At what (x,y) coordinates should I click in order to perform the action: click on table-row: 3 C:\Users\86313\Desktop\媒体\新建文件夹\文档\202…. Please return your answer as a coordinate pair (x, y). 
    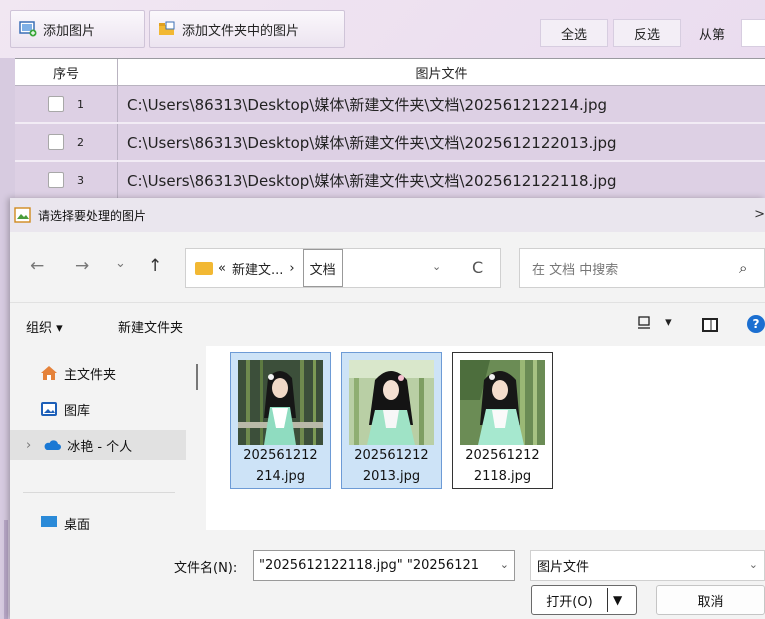
    Looking at the image, I should click on (390, 181).